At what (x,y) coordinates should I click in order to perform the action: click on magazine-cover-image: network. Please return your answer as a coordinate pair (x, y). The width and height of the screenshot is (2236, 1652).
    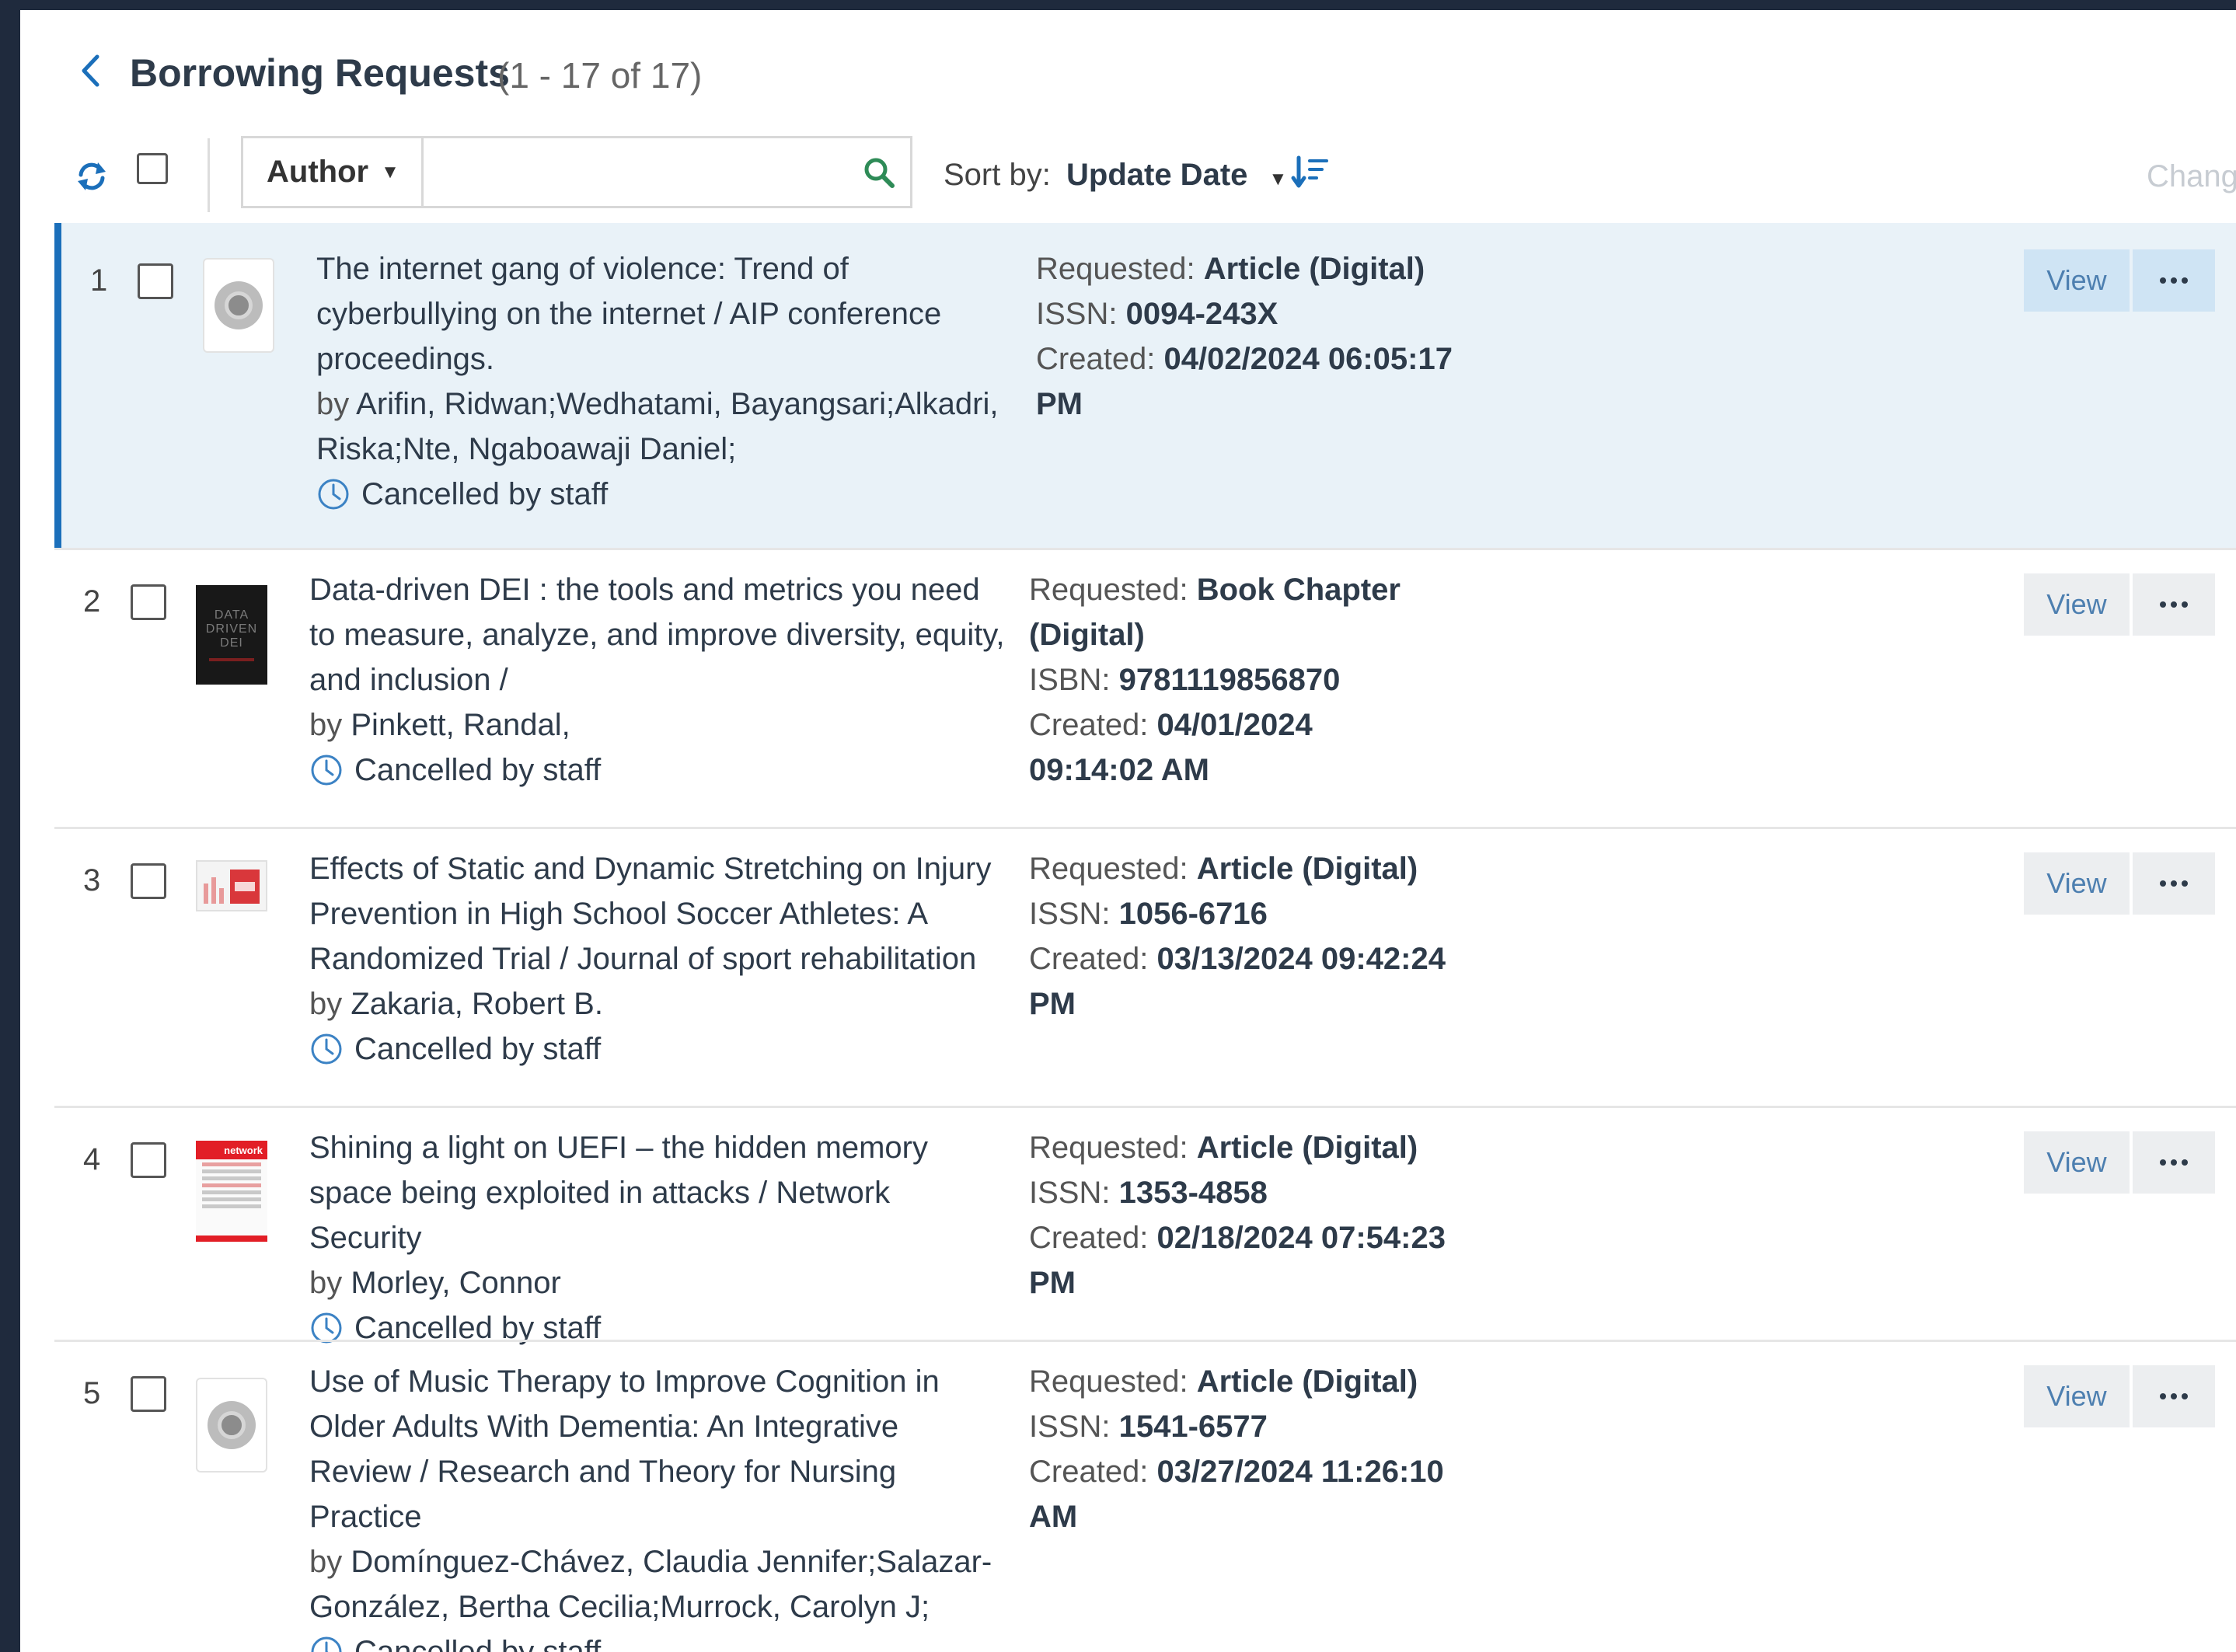
    Looking at the image, I should click on (231, 1191).